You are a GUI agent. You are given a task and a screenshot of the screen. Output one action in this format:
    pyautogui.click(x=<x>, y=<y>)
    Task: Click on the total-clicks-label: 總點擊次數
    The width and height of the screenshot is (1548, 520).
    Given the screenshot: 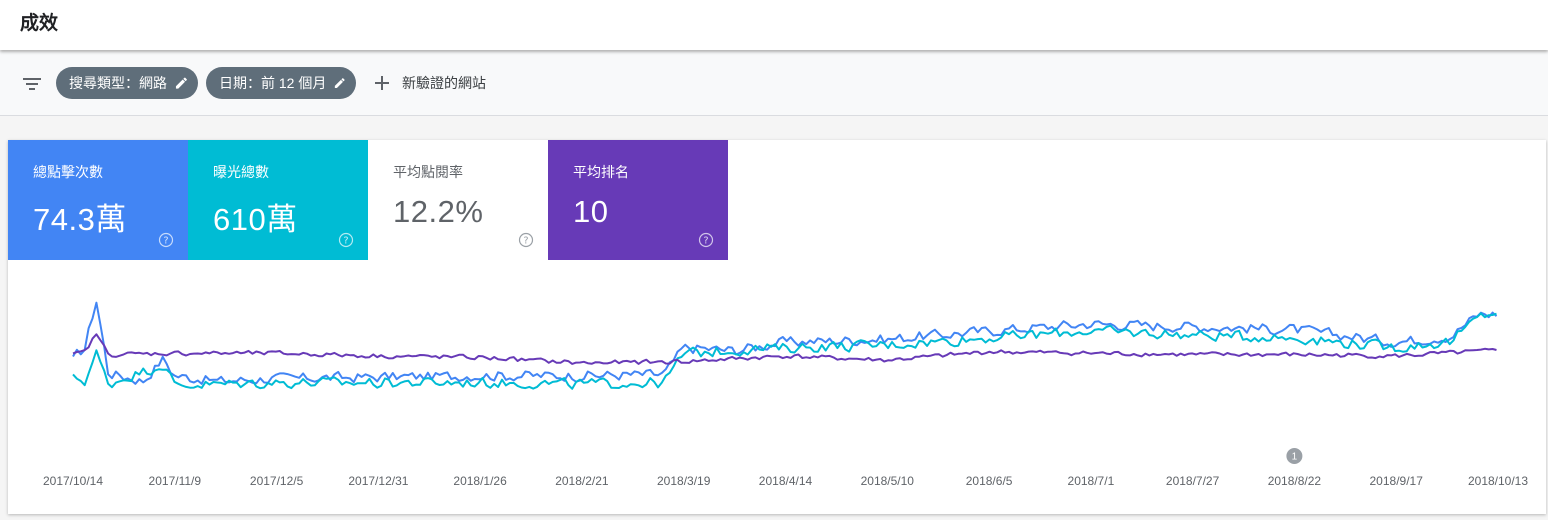 What is the action you would take?
    pyautogui.click(x=68, y=172)
    